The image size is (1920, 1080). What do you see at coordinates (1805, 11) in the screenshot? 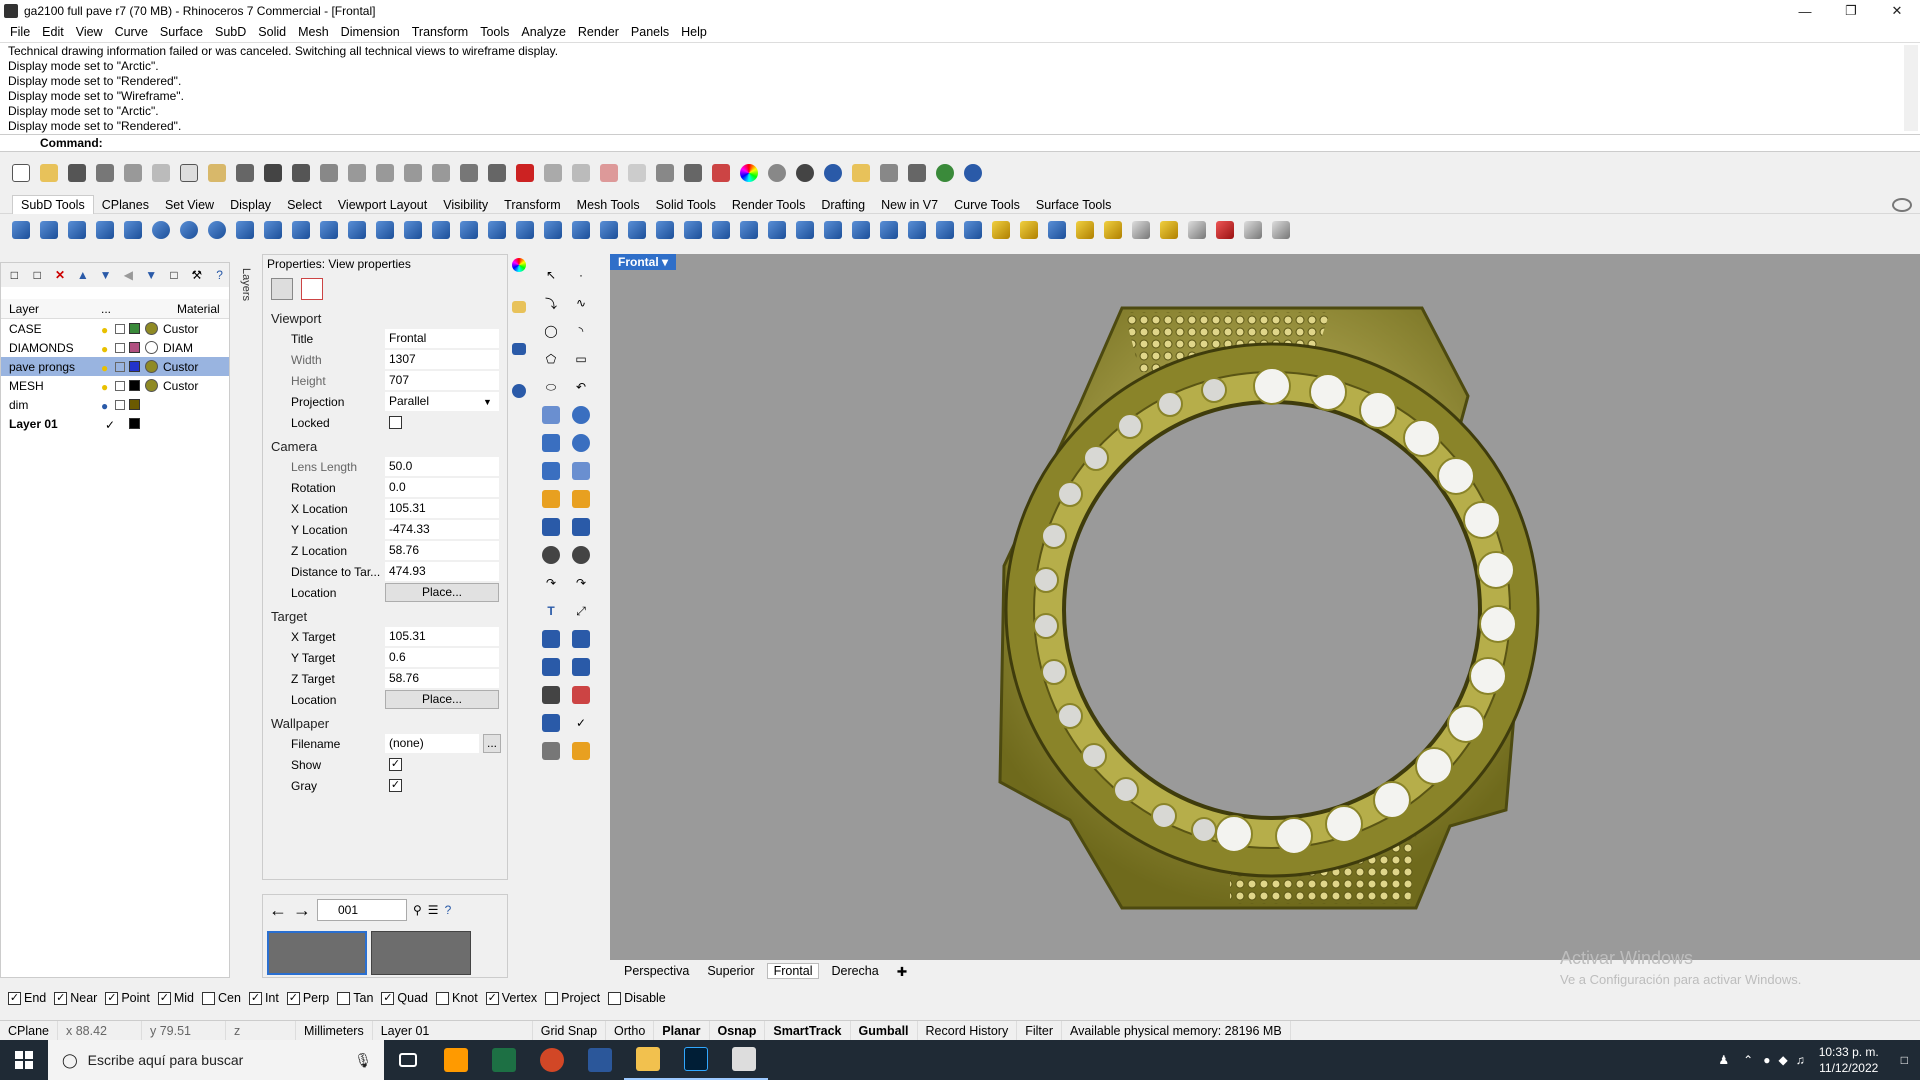
I see `minimize-button: —` at bounding box center [1805, 11].